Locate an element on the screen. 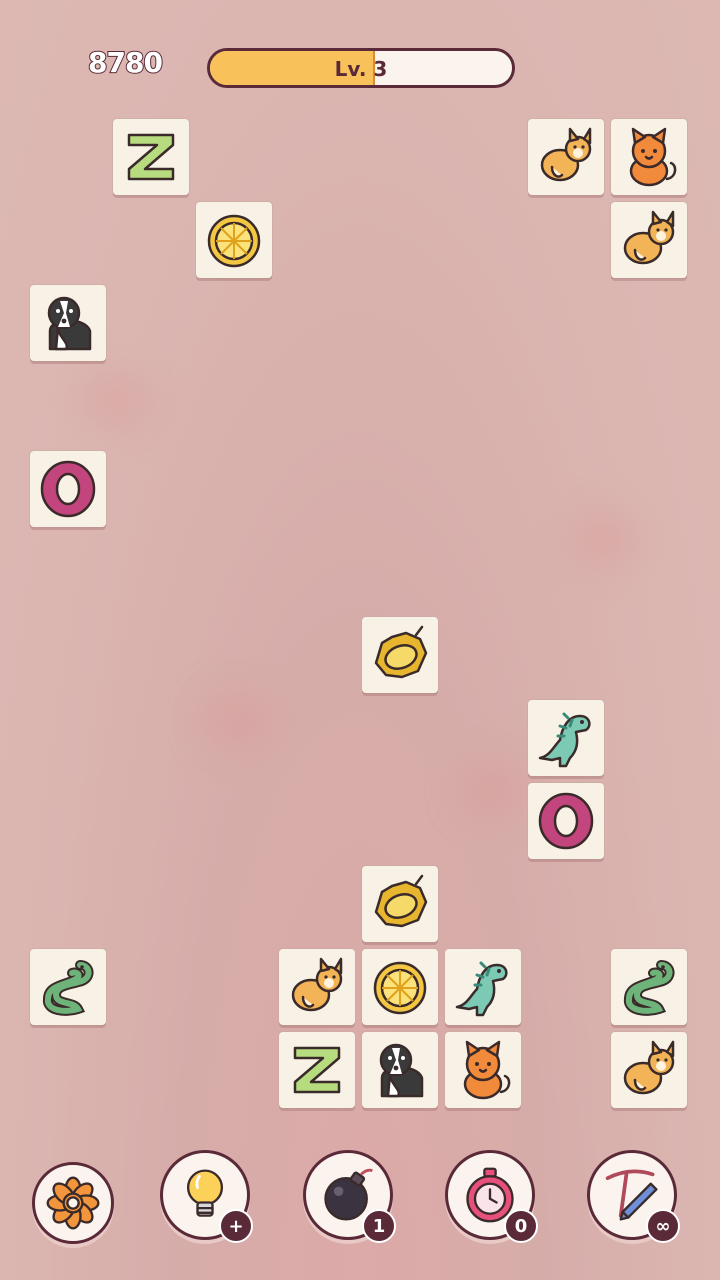 The image size is (720, 1280). level-label: Lv. 3 is located at coordinates (361, 69).